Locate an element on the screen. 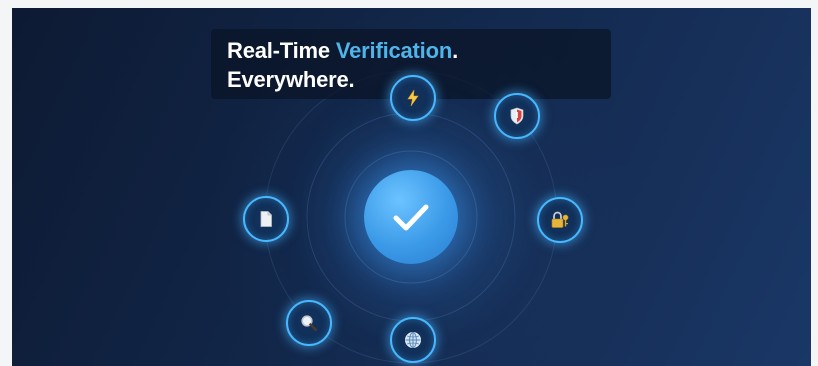 Image resolution: width=818 pixels, height=366 pixels. headline-accent: Verification is located at coordinates (394, 50).